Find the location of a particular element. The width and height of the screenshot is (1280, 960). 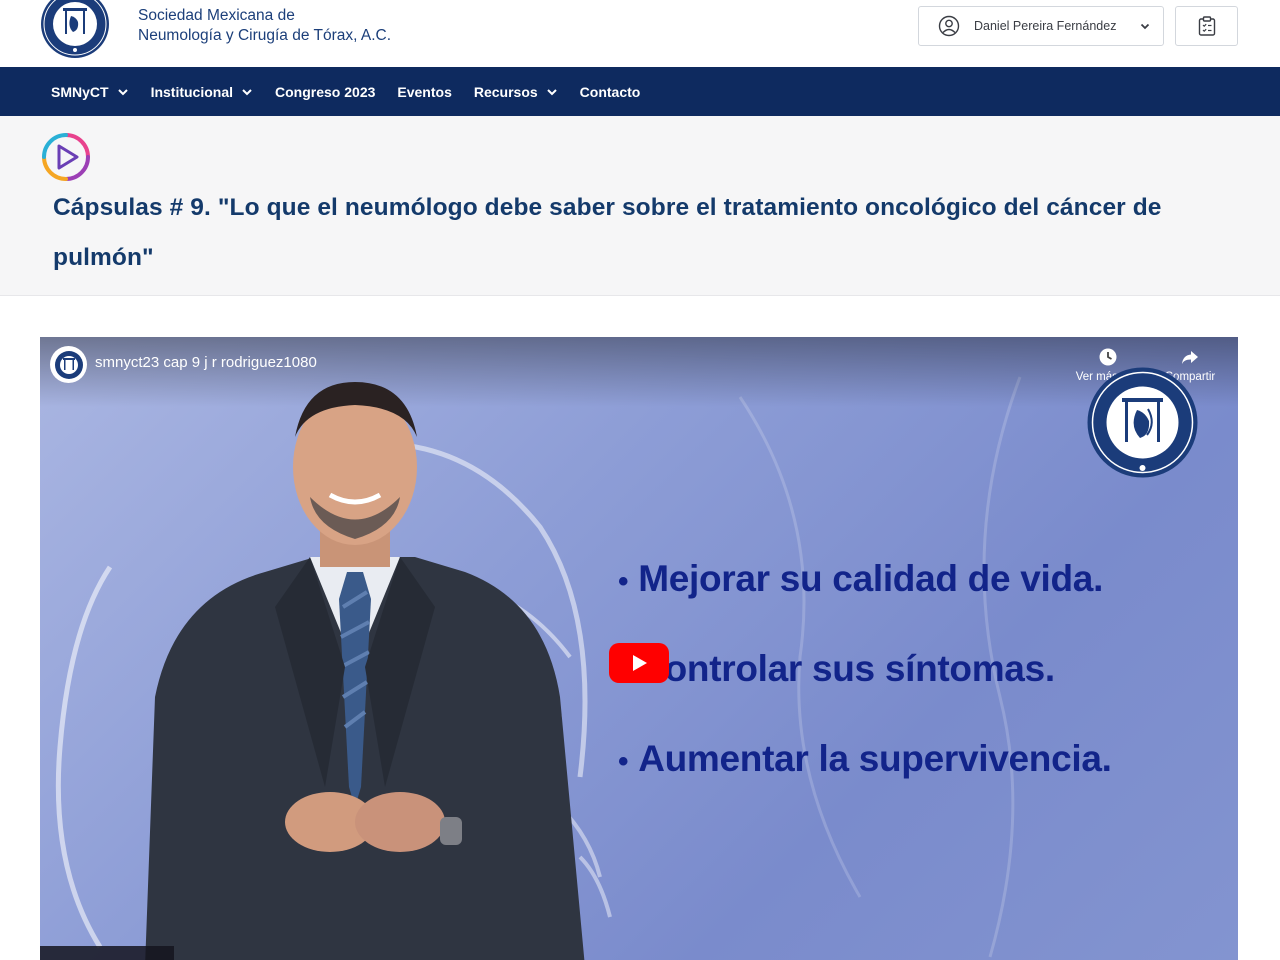

user-menu-button: Daniel Pereira Fernández is located at coordinates (1041, 26).